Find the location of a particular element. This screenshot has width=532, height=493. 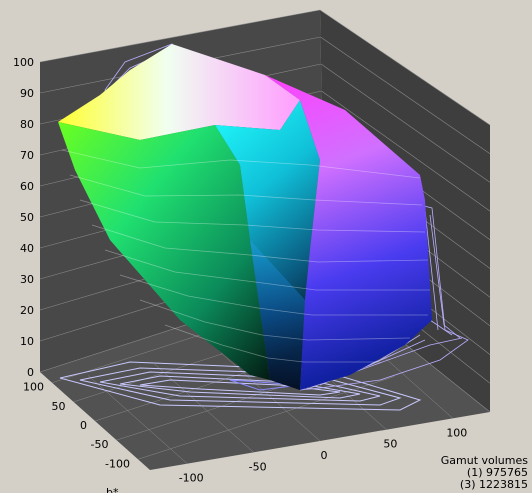

z-tick-label: 80 is located at coordinates (27, 124).